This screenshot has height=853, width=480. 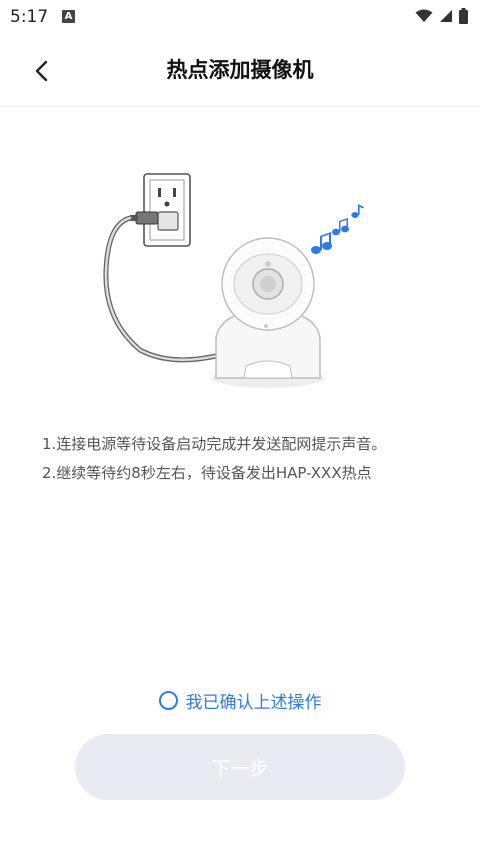 I want to click on page-title: 热点添加摄像机, so click(x=240, y=70).